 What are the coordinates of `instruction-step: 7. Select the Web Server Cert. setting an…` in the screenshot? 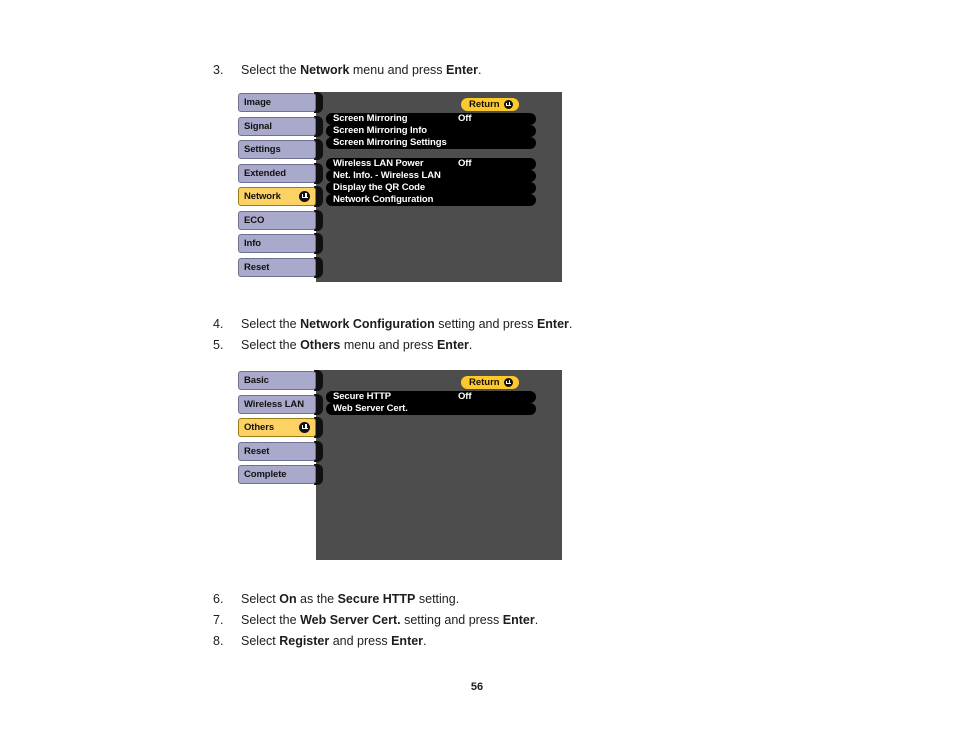 It's located at (375, 620).